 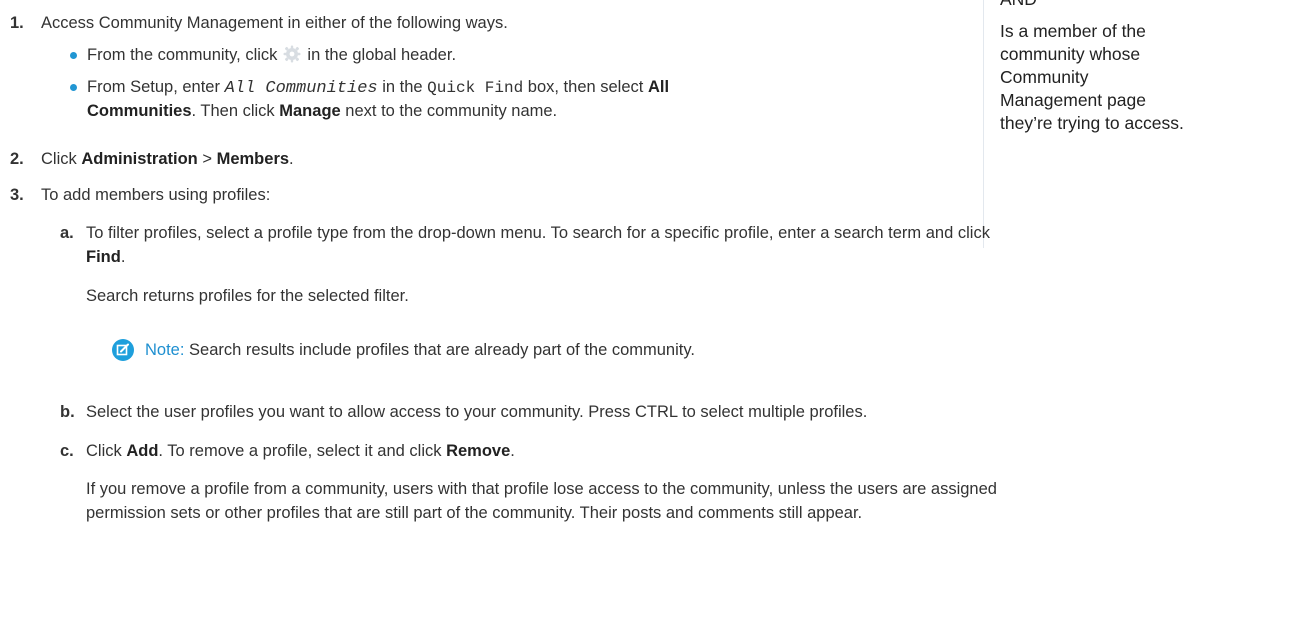 I want to click on step-2-text: Click Administration > Members., so click(x=167, y=159).